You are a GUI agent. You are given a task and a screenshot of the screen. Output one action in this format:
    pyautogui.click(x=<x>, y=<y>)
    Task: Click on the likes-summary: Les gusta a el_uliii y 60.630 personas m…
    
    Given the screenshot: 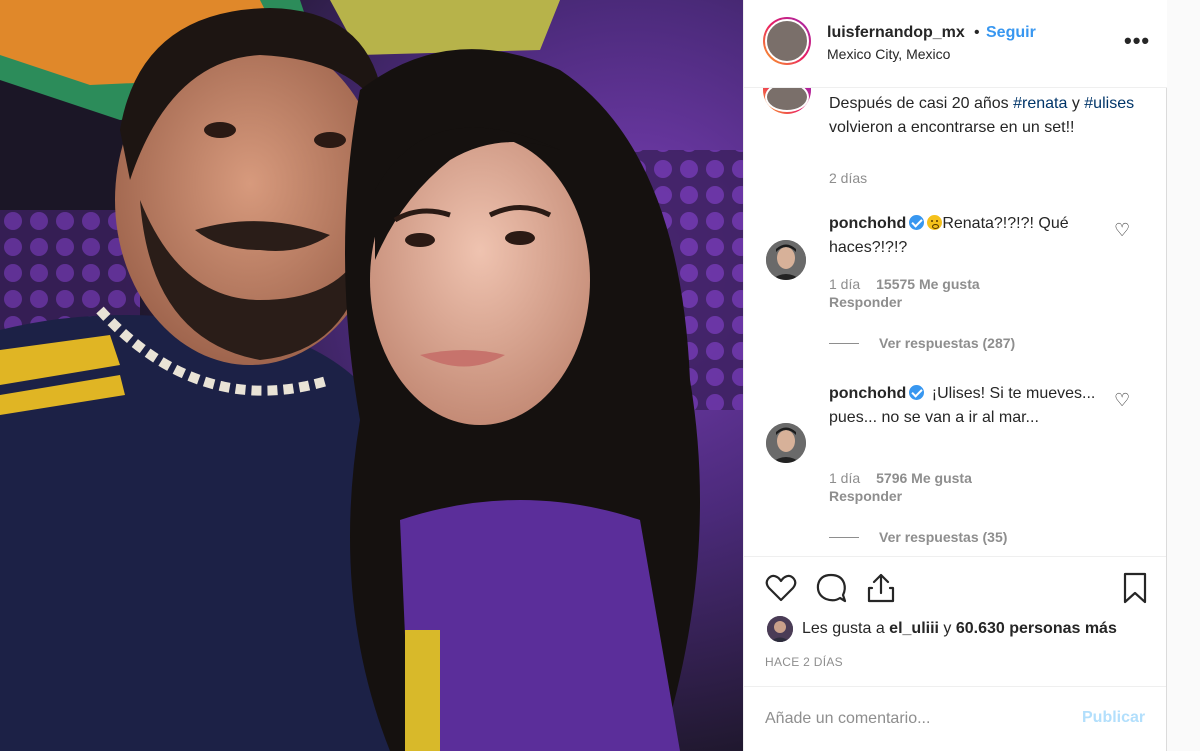 What is the action you would take?
    pyautogui.click(x=959, y=629)
    